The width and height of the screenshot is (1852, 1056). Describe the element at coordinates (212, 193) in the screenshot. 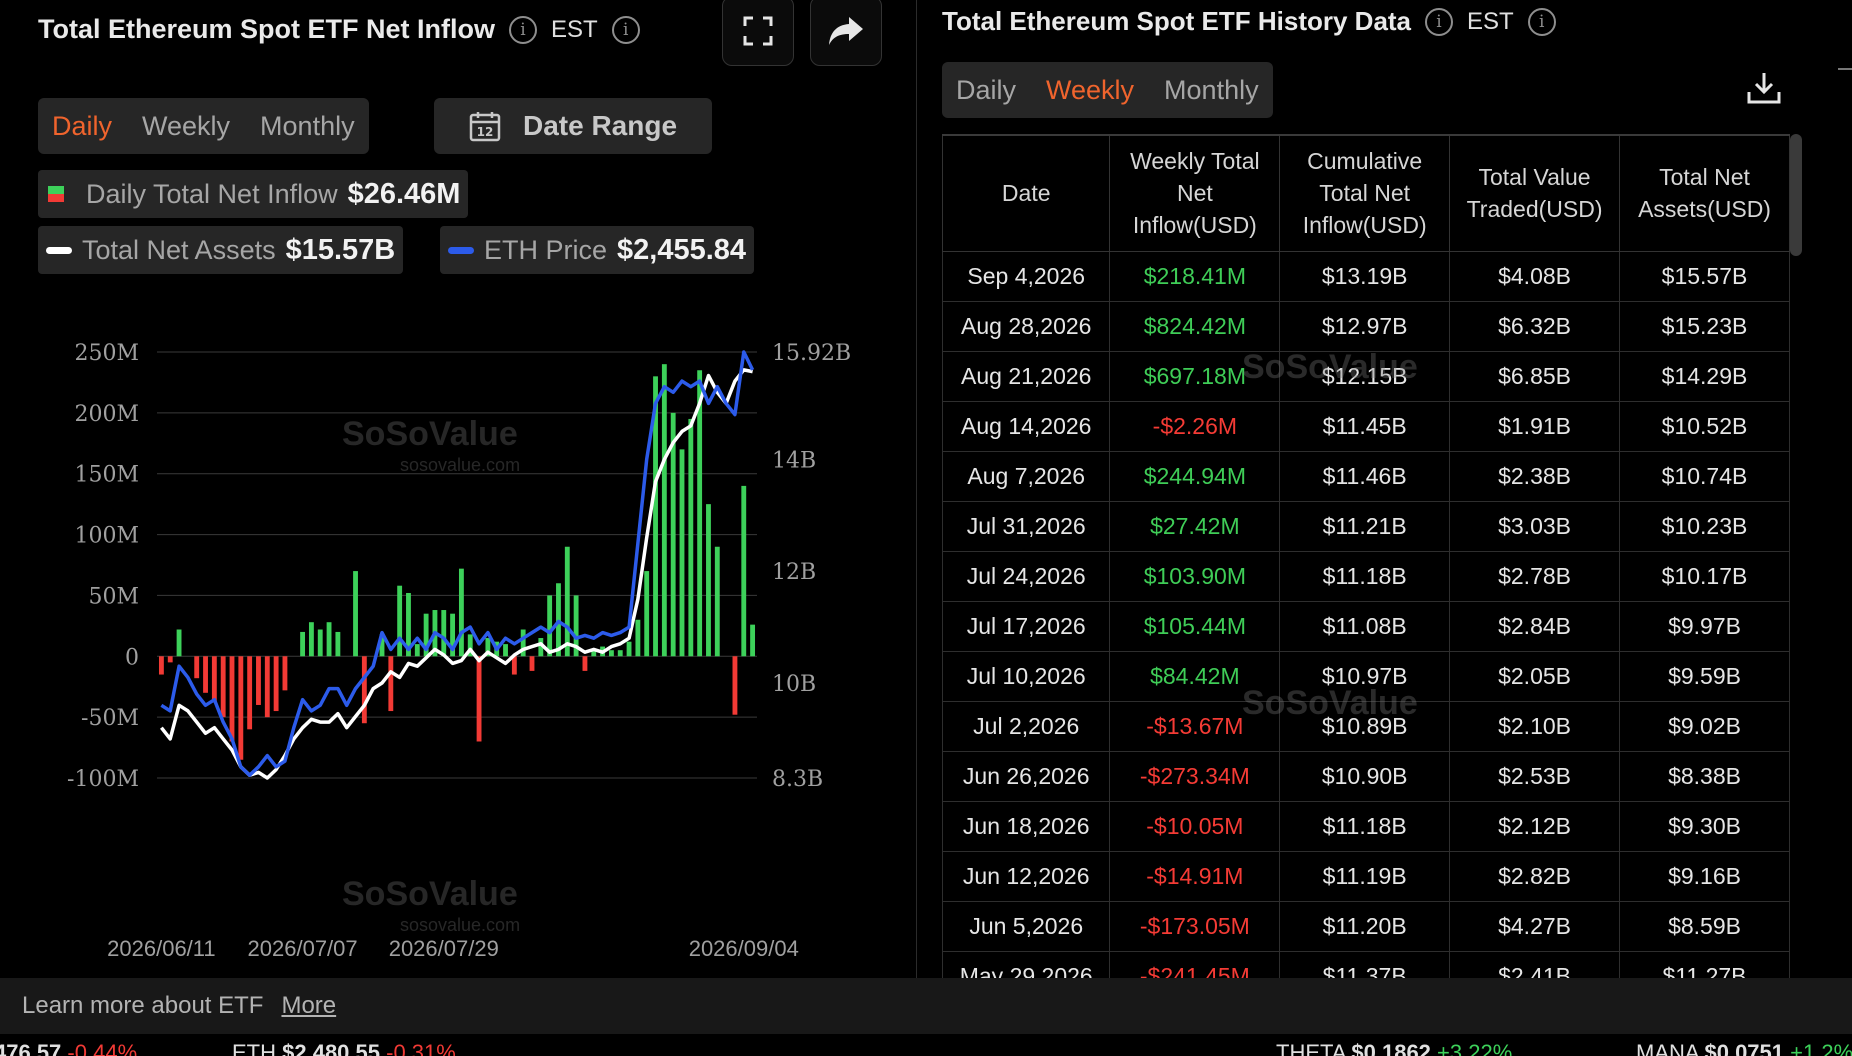

I see `daily-net-inflow-label: Daily Total Net Inflow` at that location.